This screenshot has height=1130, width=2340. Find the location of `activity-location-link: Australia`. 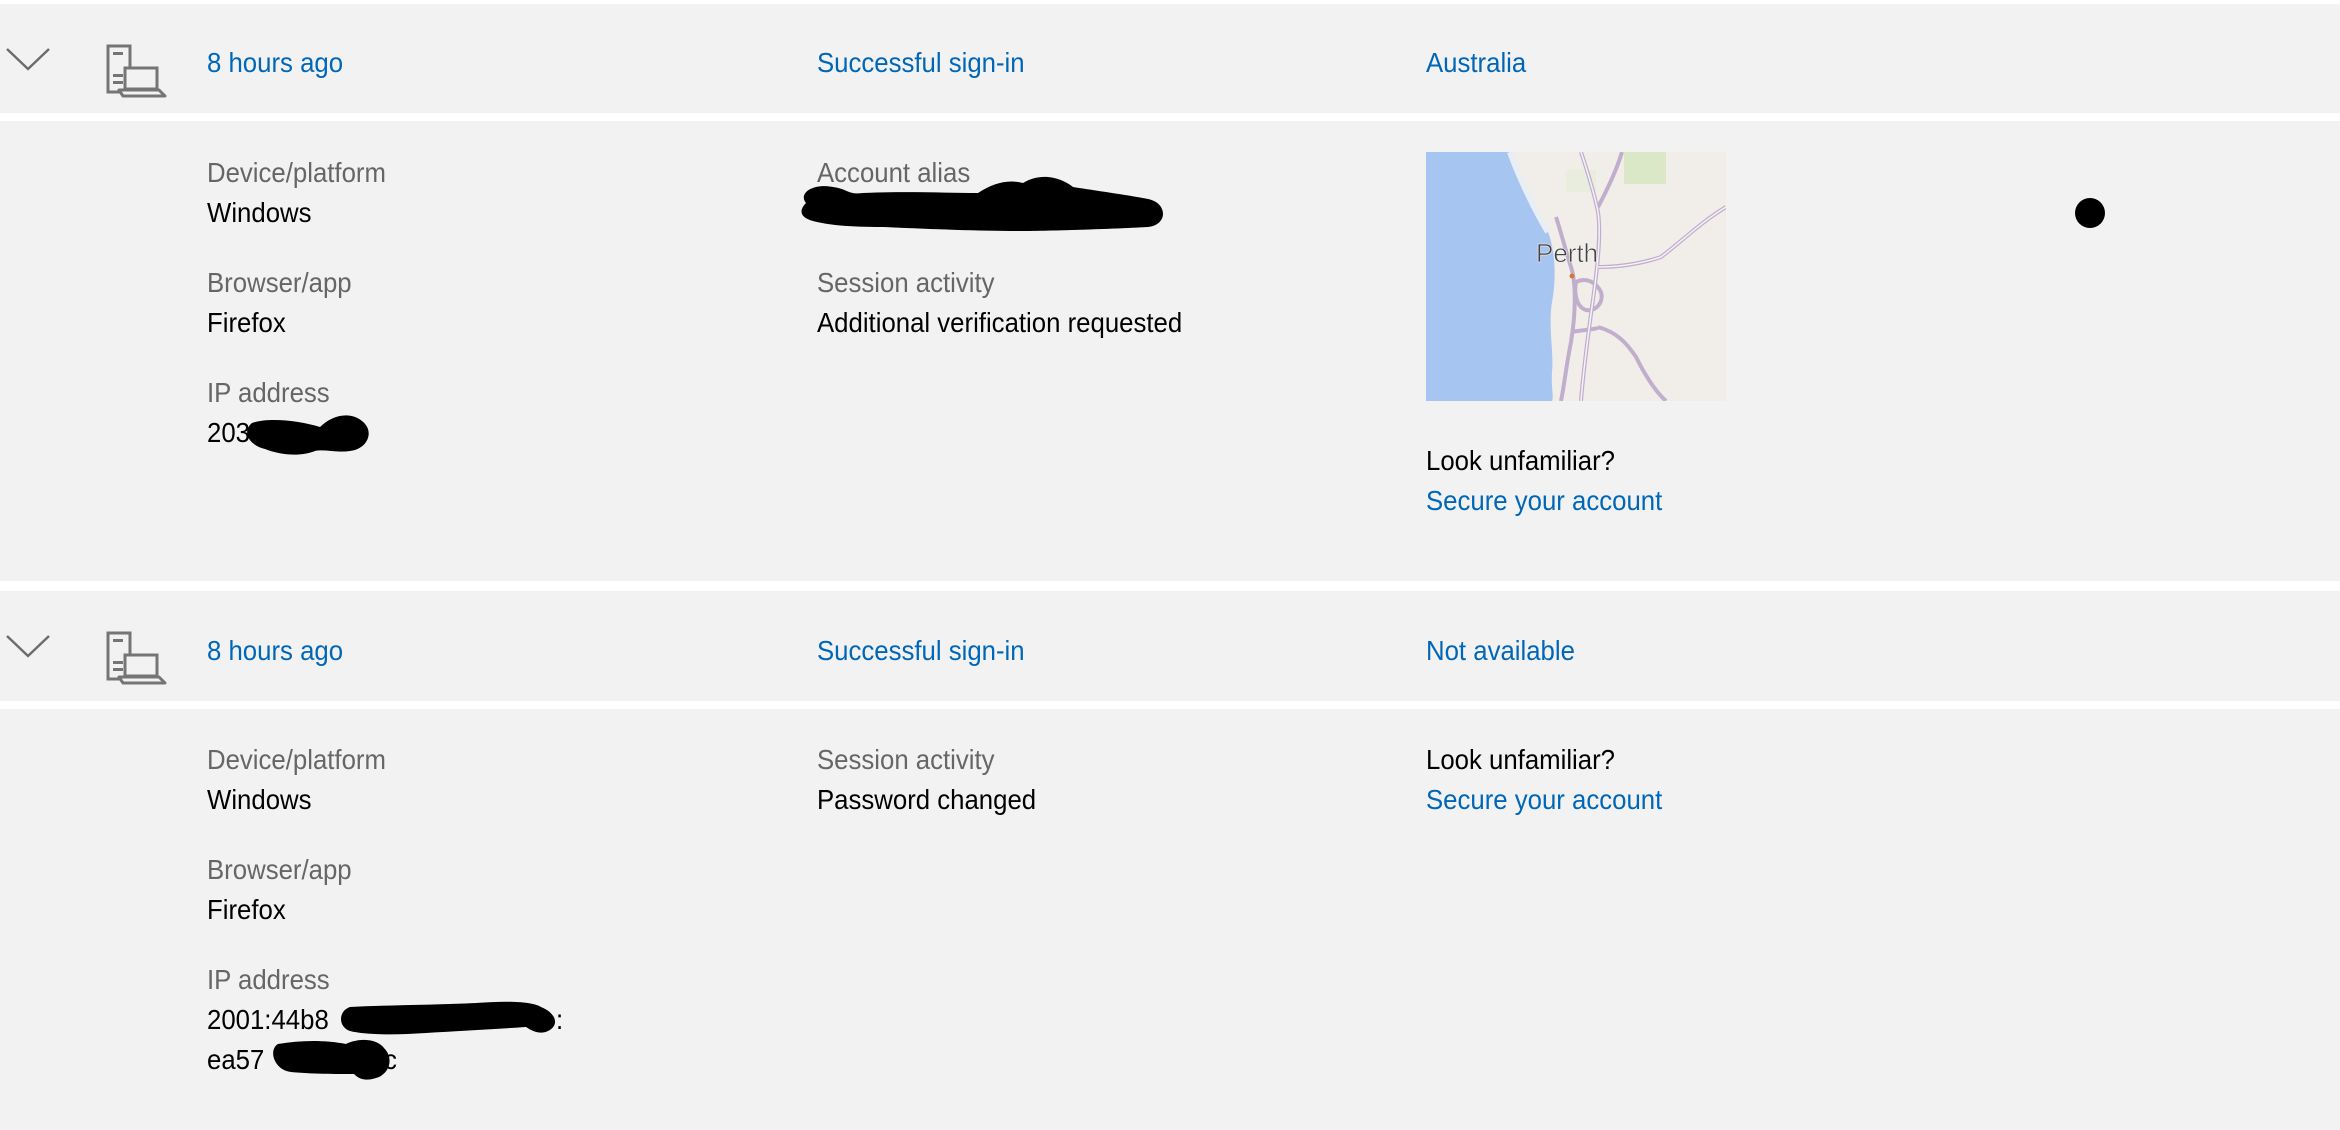

activity-location-link: Australia is located at coordinates (1476, 63).